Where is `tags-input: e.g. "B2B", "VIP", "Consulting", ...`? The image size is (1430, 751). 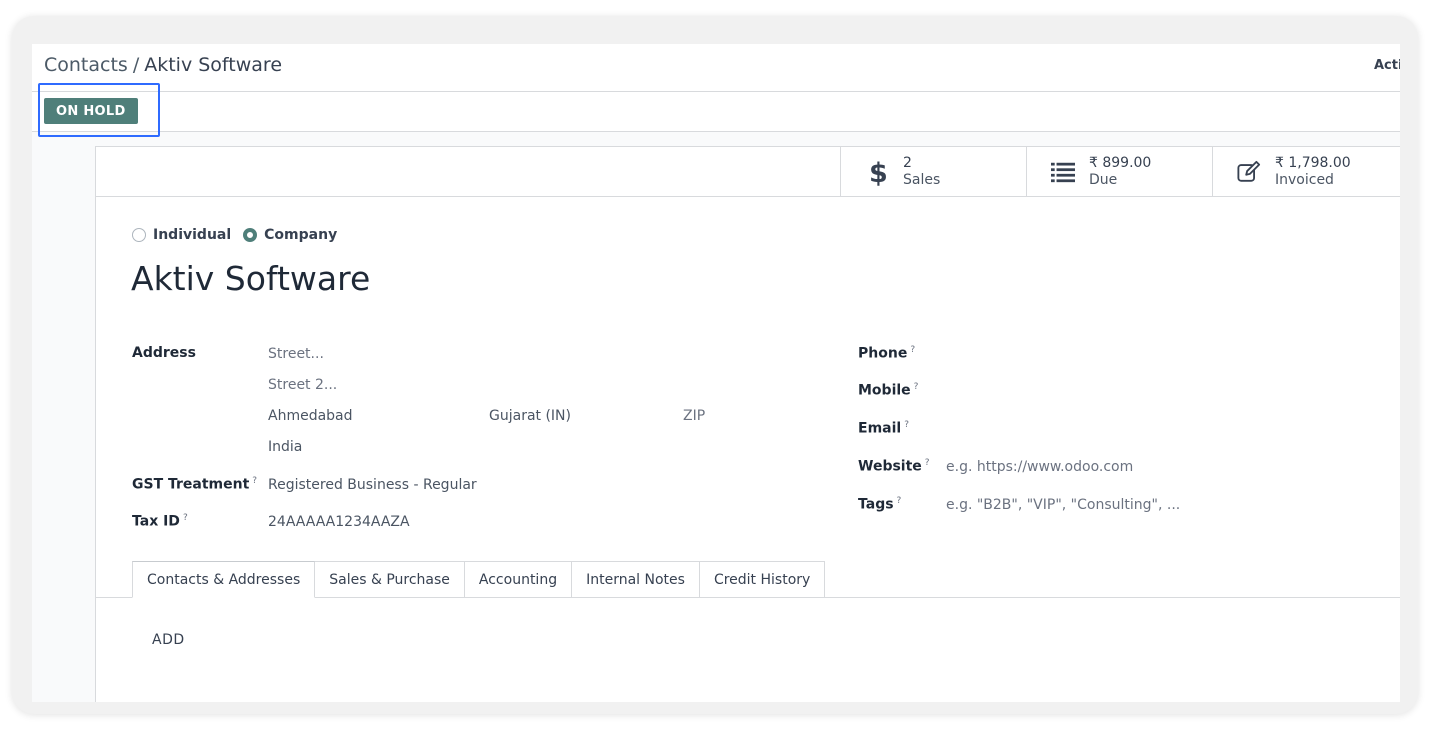
tags-input: e.g. "B2B", "VIP", "Consulting", ... is located at coordinates (1063, 505).